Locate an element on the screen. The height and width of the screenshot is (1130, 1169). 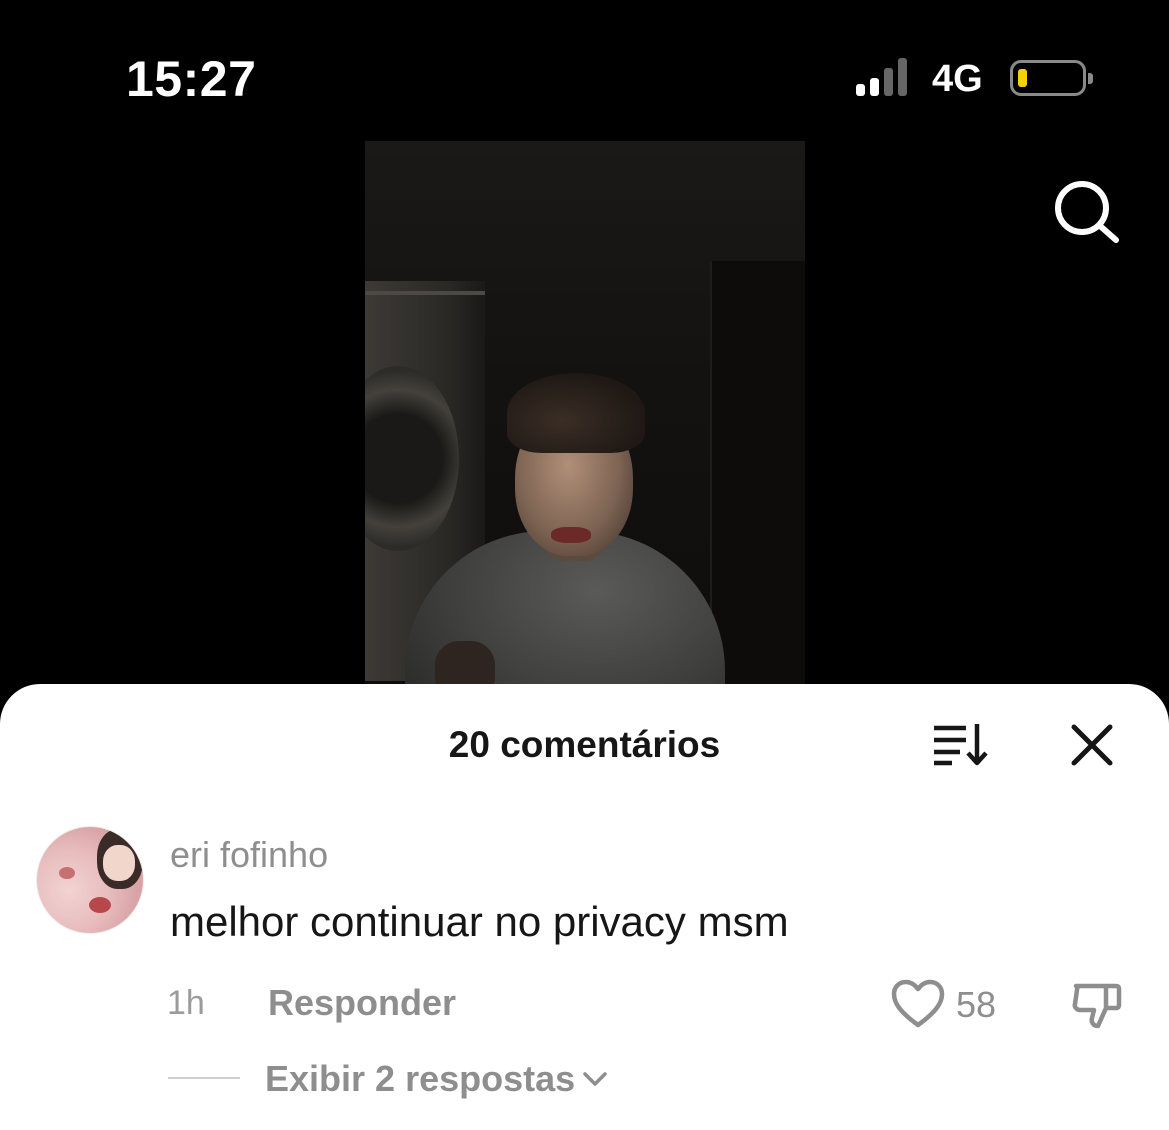
comment-username: eri fofinho is located at coordinates (249, 855).